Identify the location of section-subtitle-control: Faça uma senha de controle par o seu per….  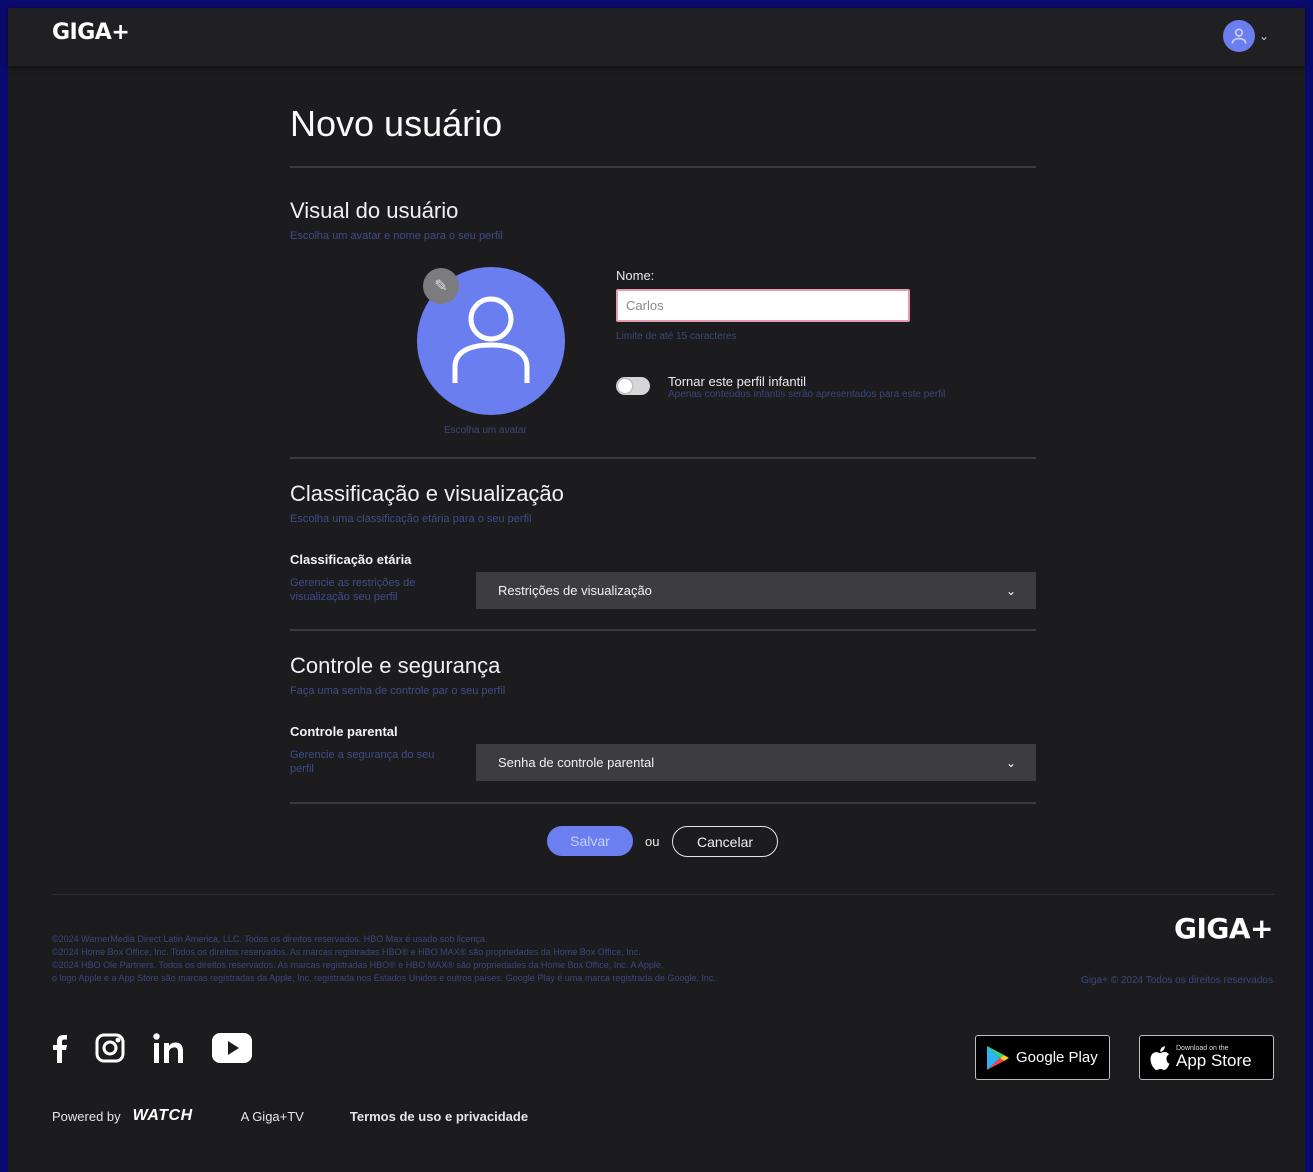
(398, 691).